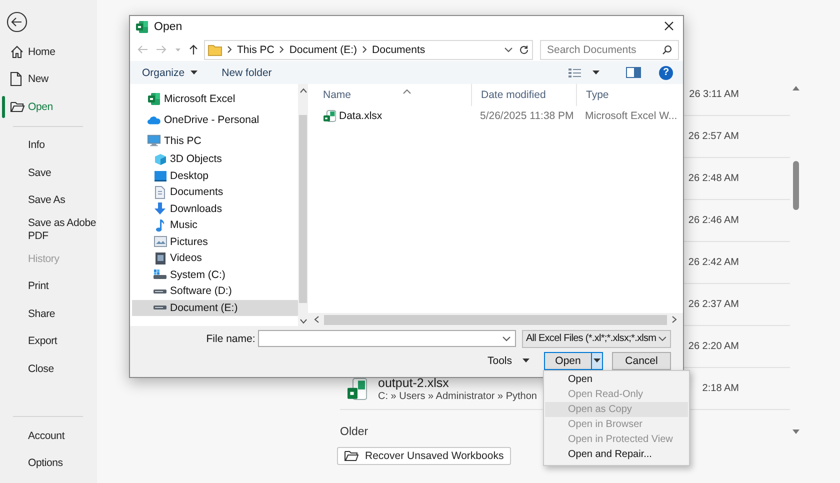  I want to click on breadcrumb: Documents, so click(399, 50).